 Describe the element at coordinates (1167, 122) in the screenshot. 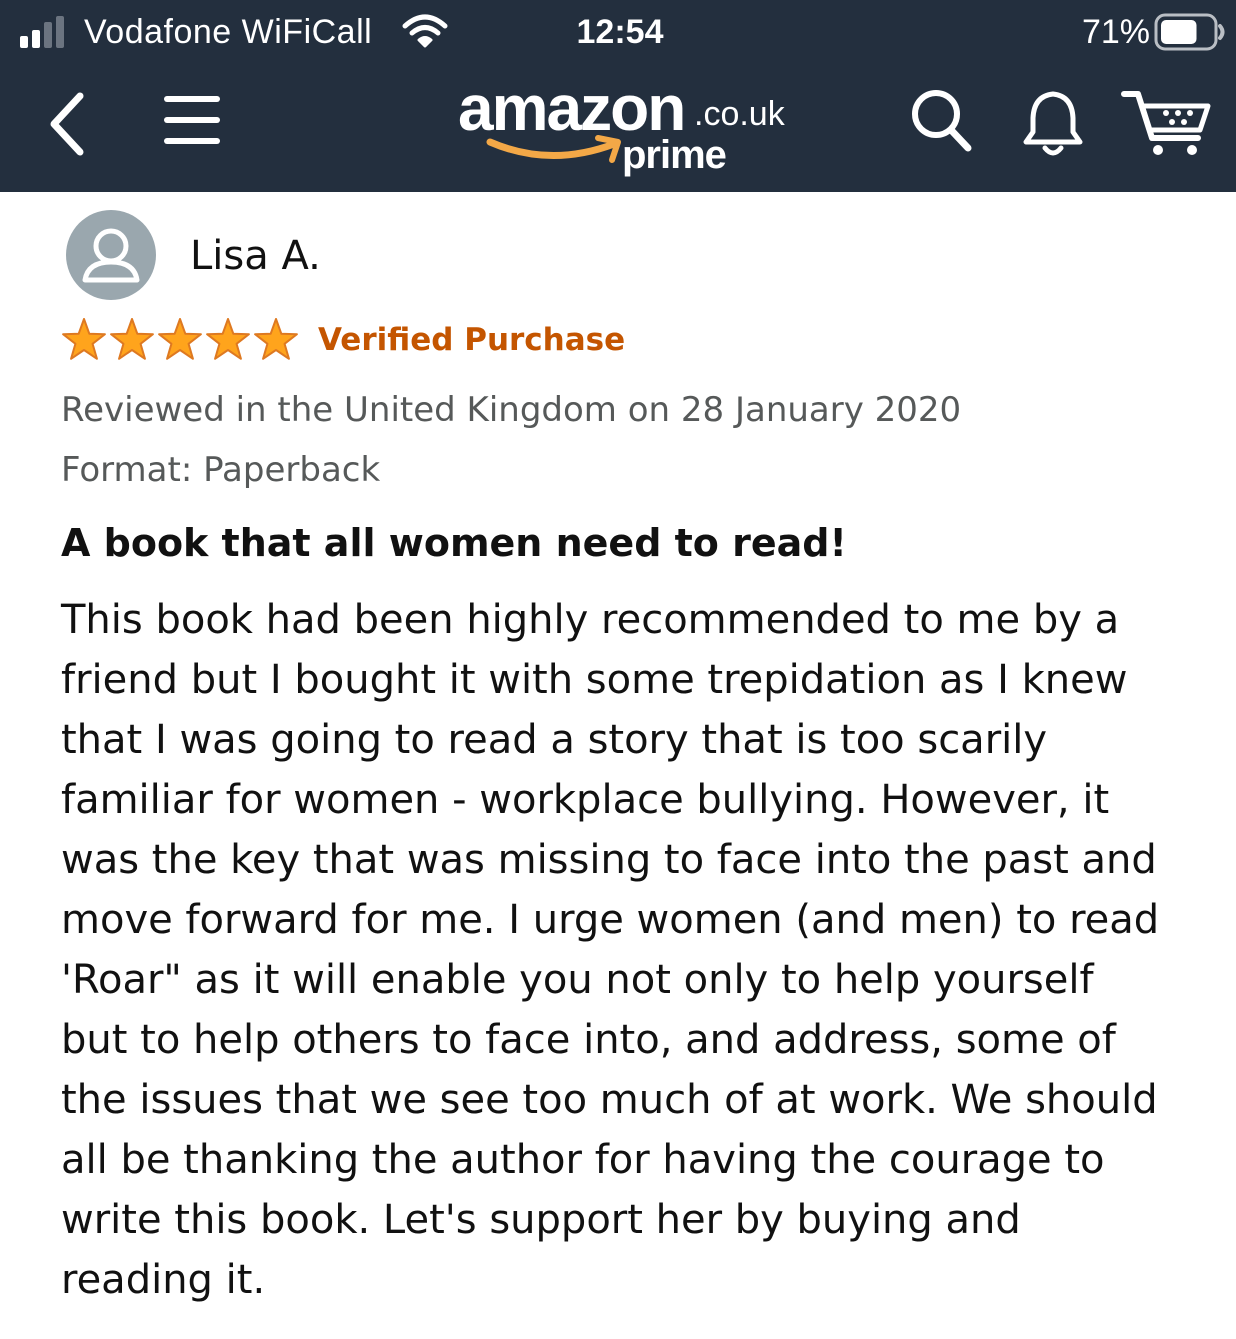

I see `cart-icon` at that location.